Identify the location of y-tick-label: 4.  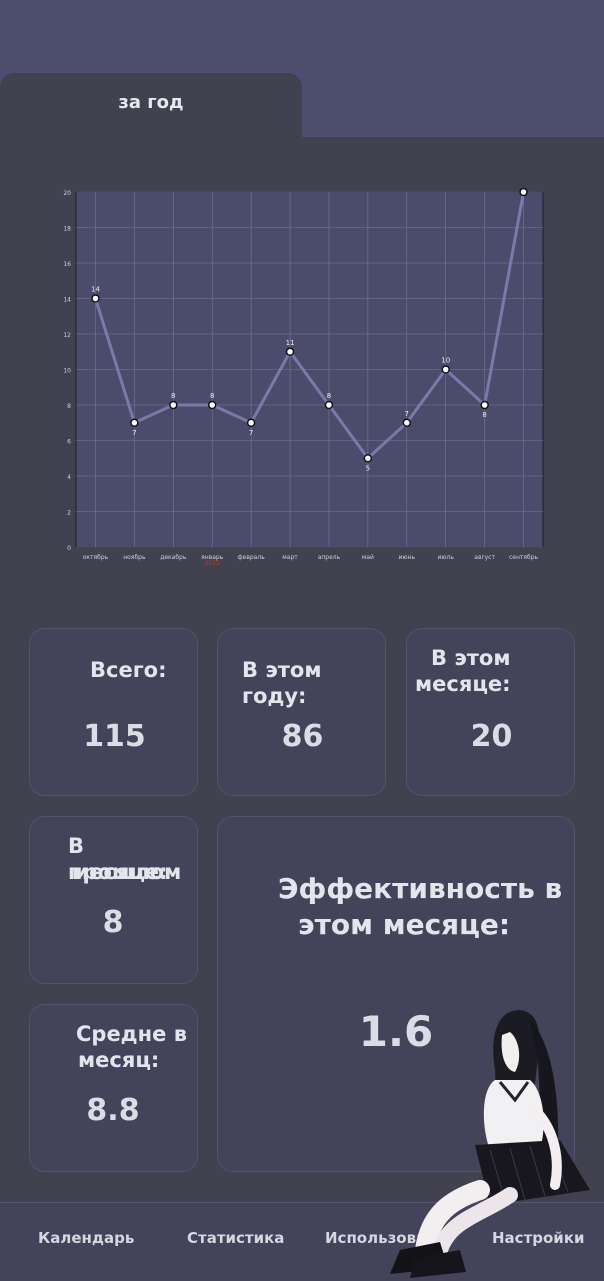
(69, 477).